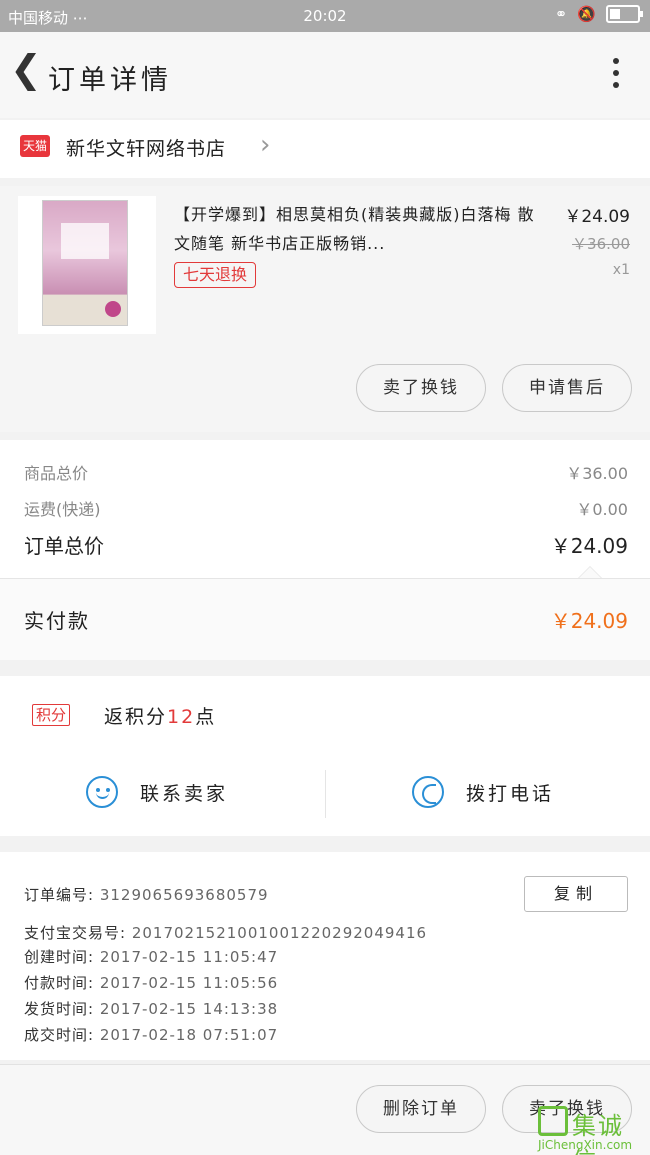 The image size is (650, 1155). I want to click on shipped-value: 2017-02-15 14:13:38, so click(189, 1009).